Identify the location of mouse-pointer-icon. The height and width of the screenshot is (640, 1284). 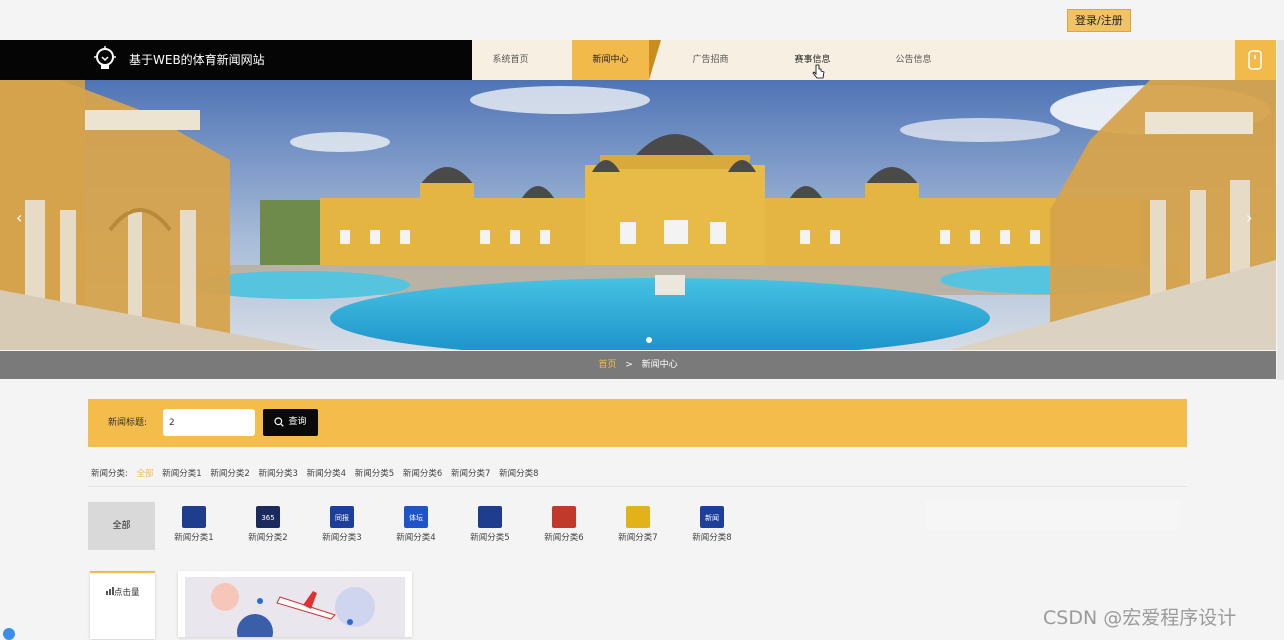
(818, 71).